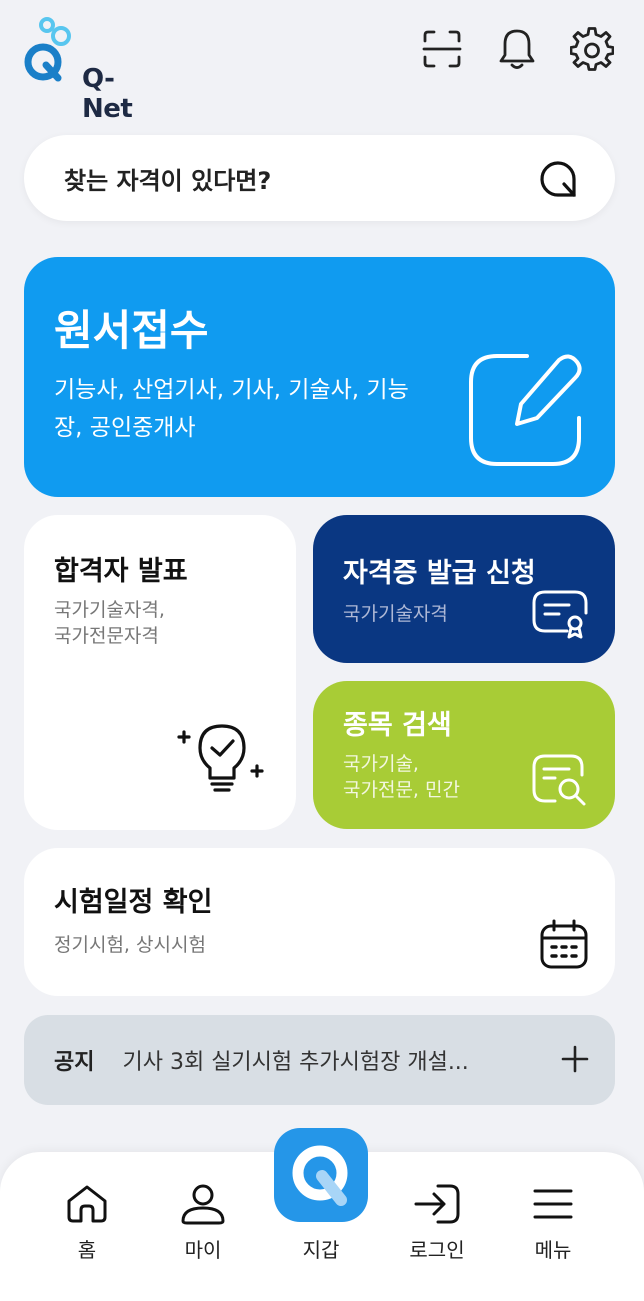 This screenshot has height=1301, width=644. What do you see at coordinates (321, 1250) in the screenshot?
I see `nav-wallet-label: 지갑` at bounding box center [321, 1250].